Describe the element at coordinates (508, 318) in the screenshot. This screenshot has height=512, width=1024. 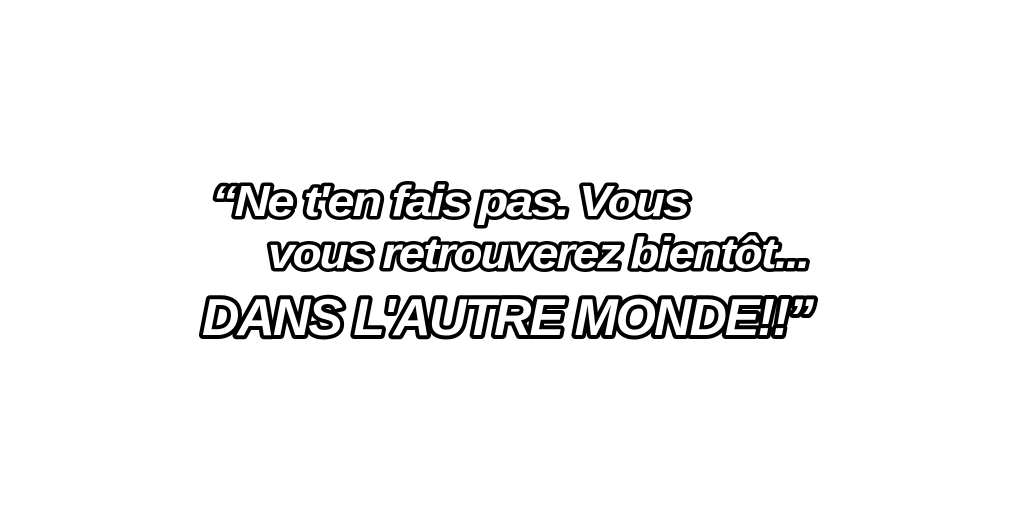
I see `quote-line-3: DANS L'AUTRE MONDE!!”` at that location.